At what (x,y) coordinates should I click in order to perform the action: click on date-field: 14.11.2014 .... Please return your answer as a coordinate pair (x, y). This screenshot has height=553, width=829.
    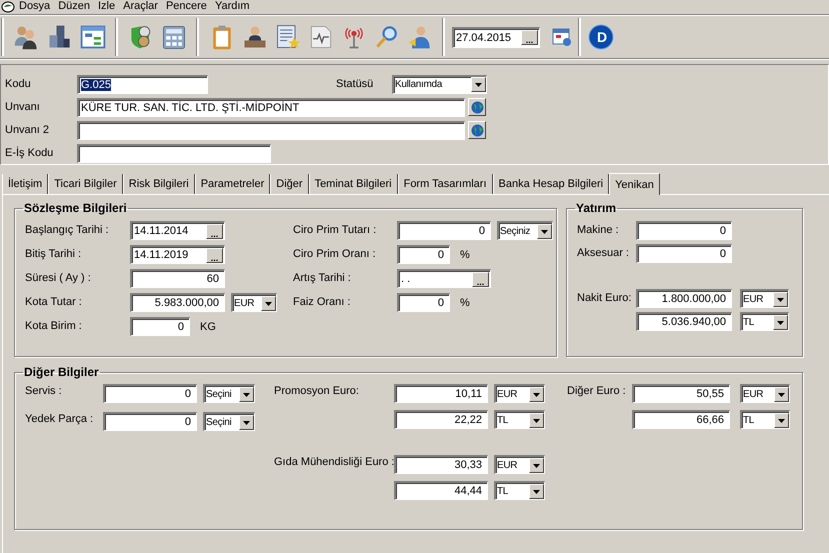
    Looking at the image, I should click on (177, 230).